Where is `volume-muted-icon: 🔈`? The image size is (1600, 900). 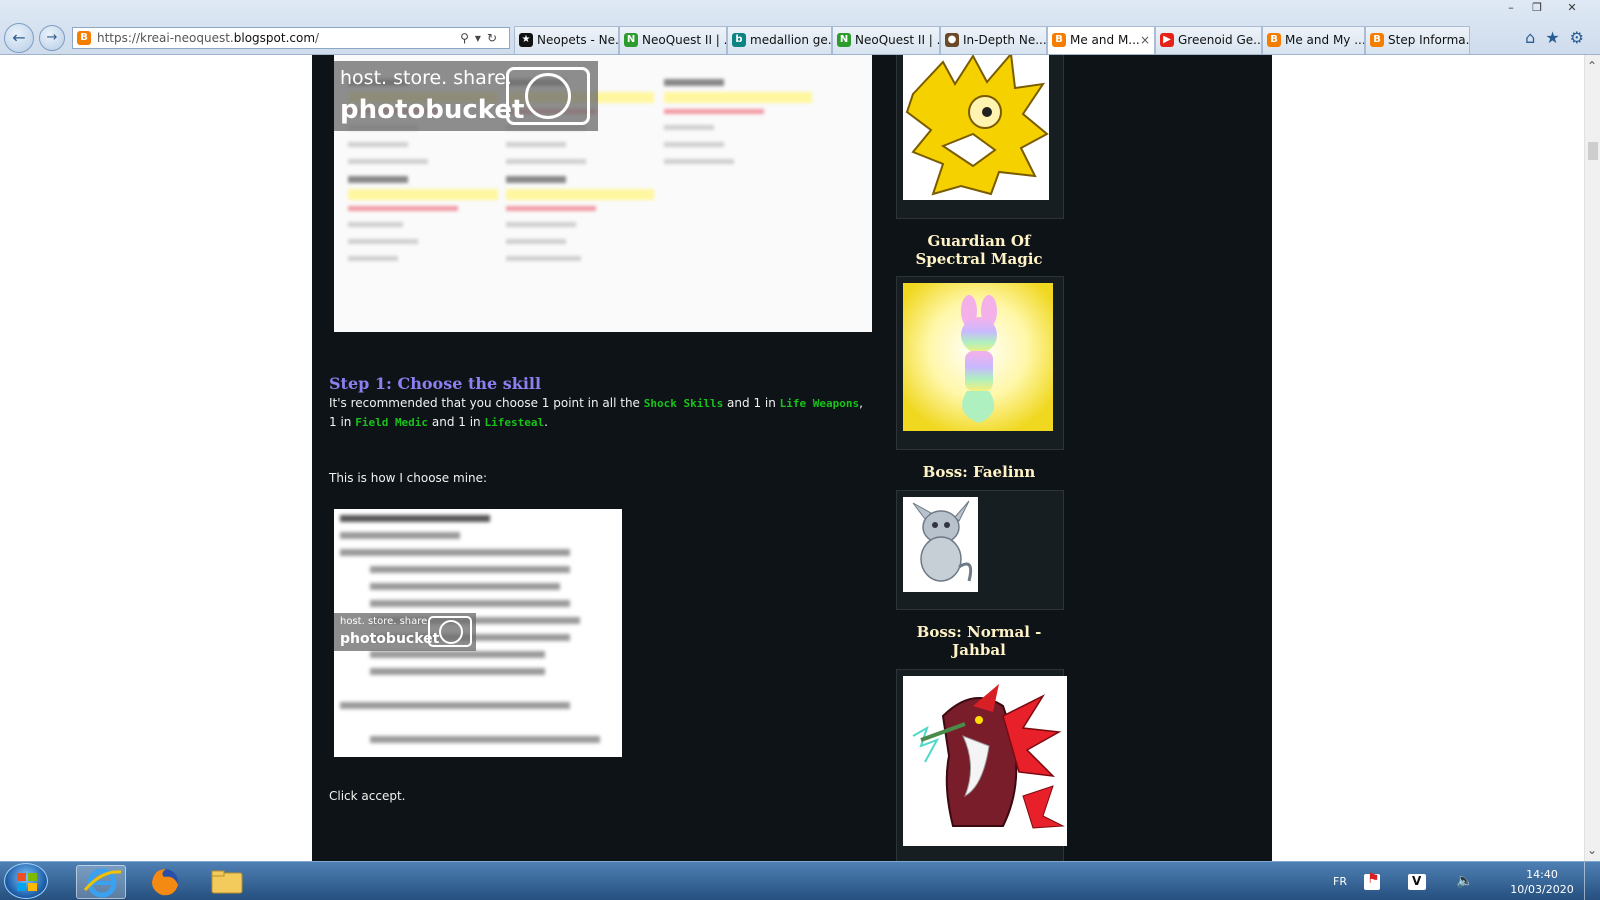 volume-muted-icon: 🔈 is located at coordinates (1464, 881).